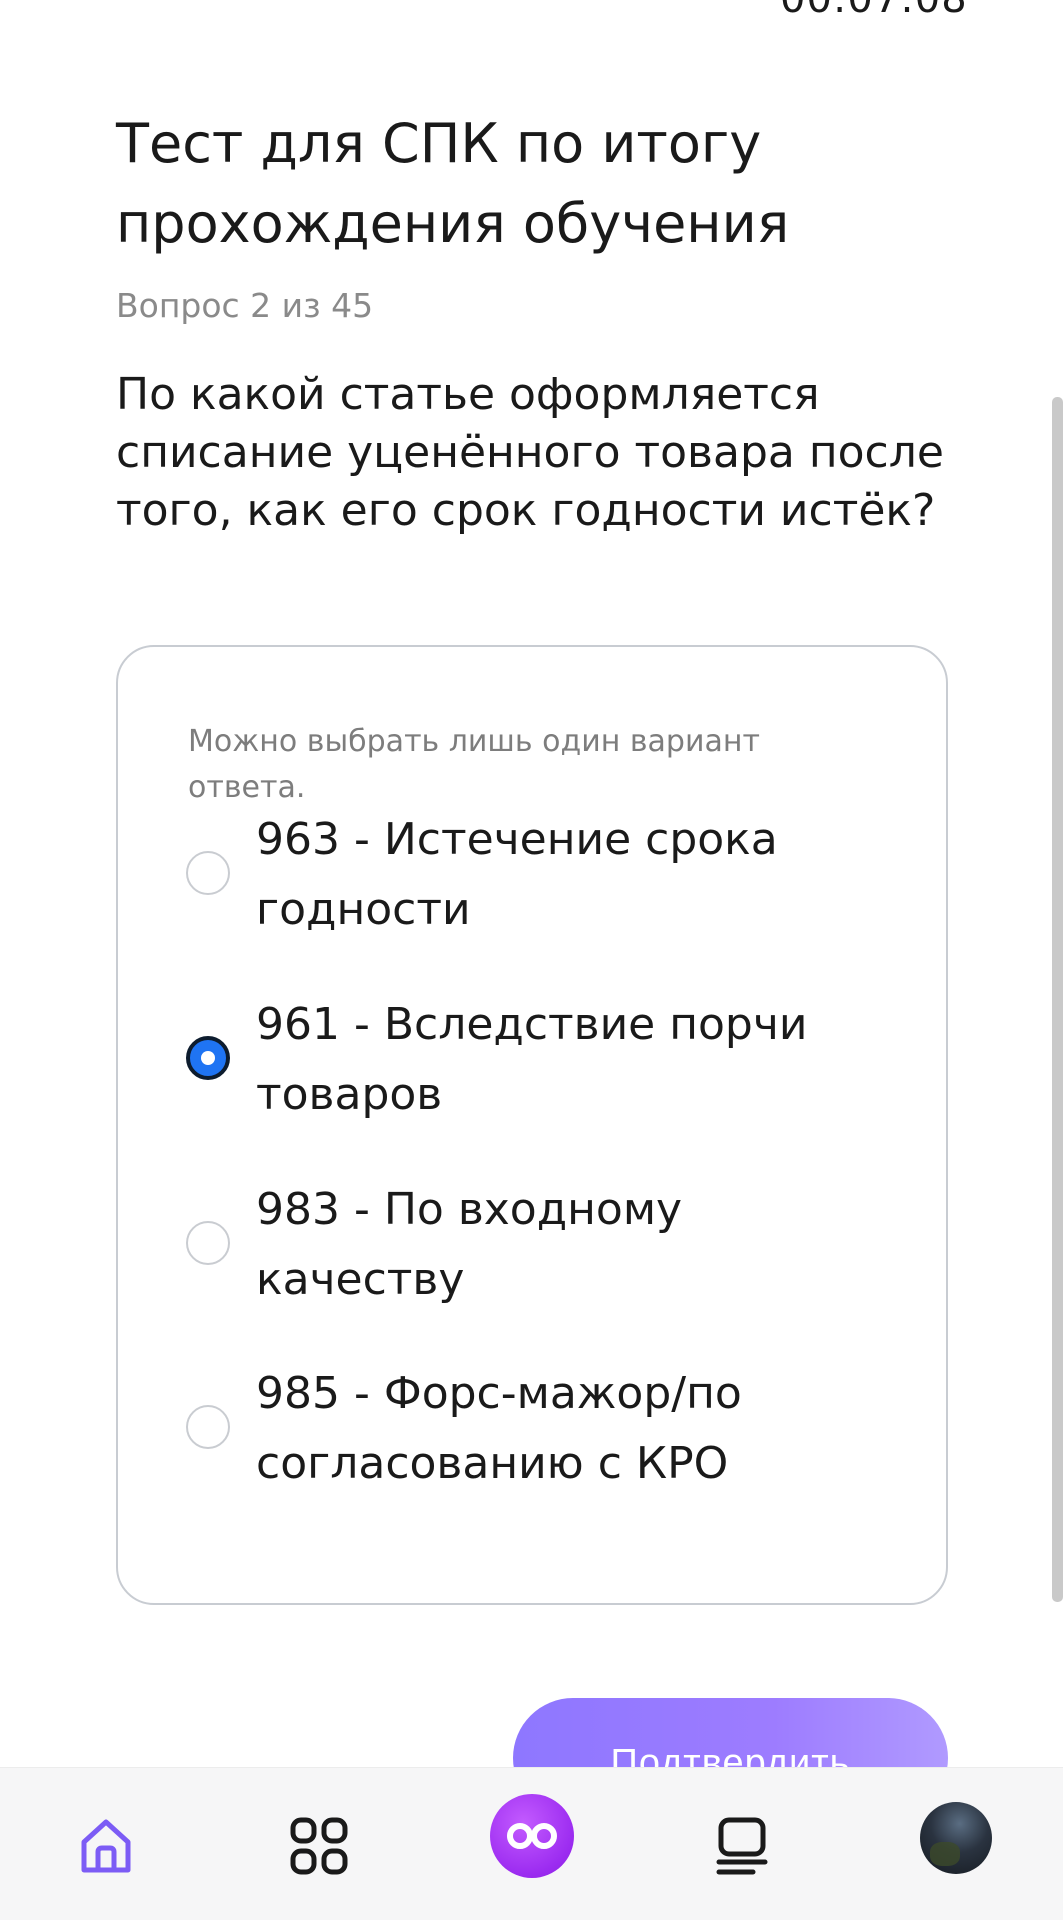 This screenshot has width=1063, height=1920. I want to click on scrollbar, so click(1057, 999).